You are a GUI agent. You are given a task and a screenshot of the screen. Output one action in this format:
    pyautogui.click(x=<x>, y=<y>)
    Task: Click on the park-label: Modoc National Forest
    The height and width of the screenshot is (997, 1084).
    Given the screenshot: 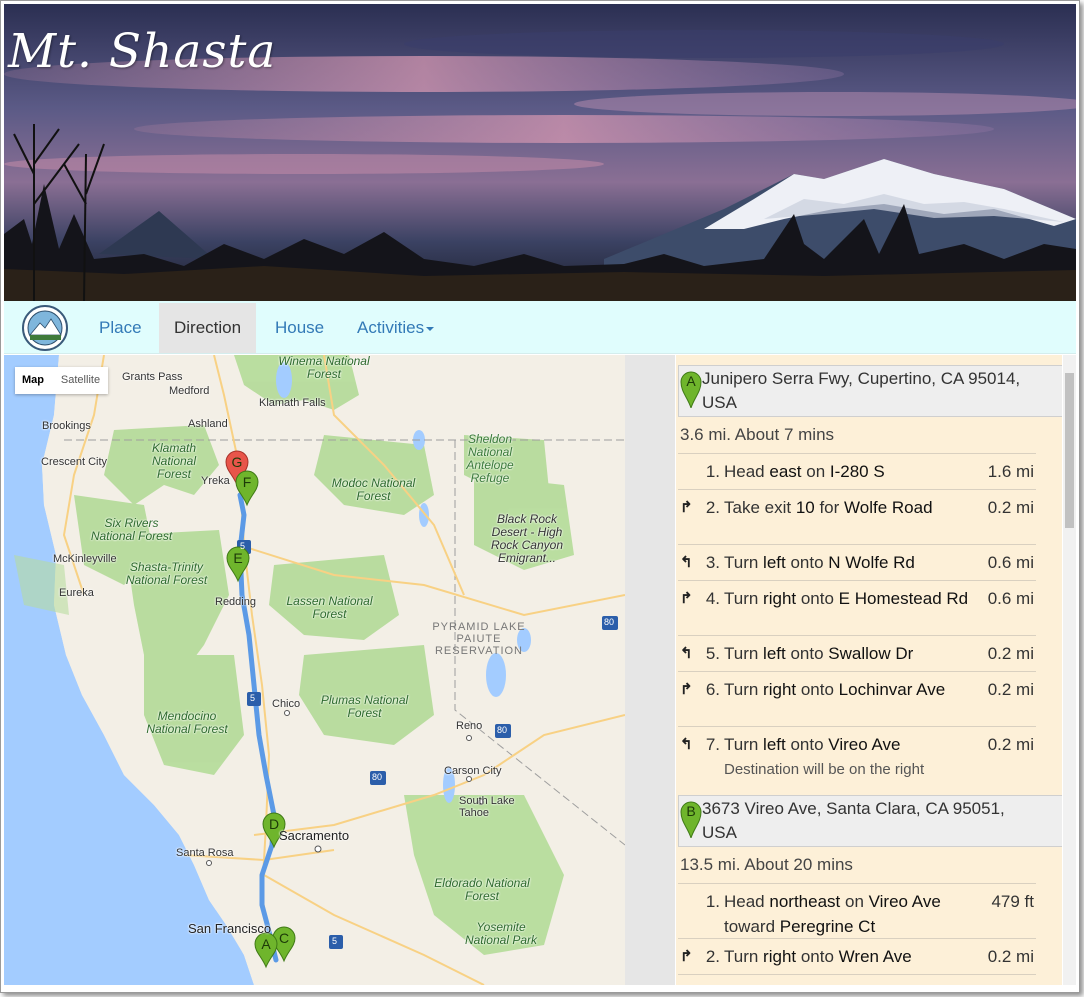 What is the action you would take?
    pyautogui.click(x=373, y=489)
    